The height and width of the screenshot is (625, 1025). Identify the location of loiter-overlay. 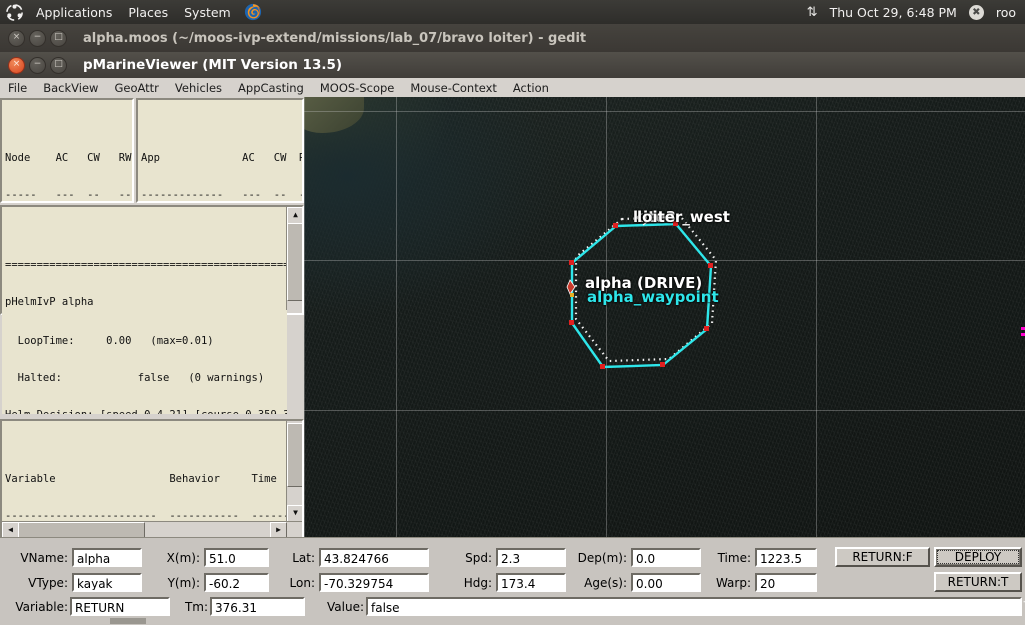
(642, 291).